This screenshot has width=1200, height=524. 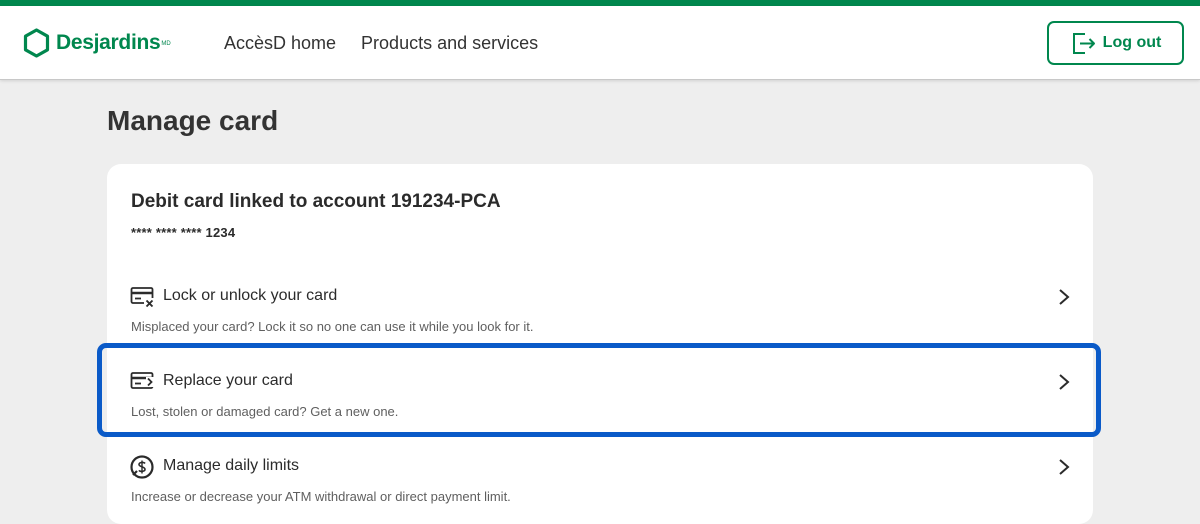 What do you see at coordinates (449, 43) in the screenshot?
I see `nav-products-and-services: Products and services` at bounding box center [449, 43].